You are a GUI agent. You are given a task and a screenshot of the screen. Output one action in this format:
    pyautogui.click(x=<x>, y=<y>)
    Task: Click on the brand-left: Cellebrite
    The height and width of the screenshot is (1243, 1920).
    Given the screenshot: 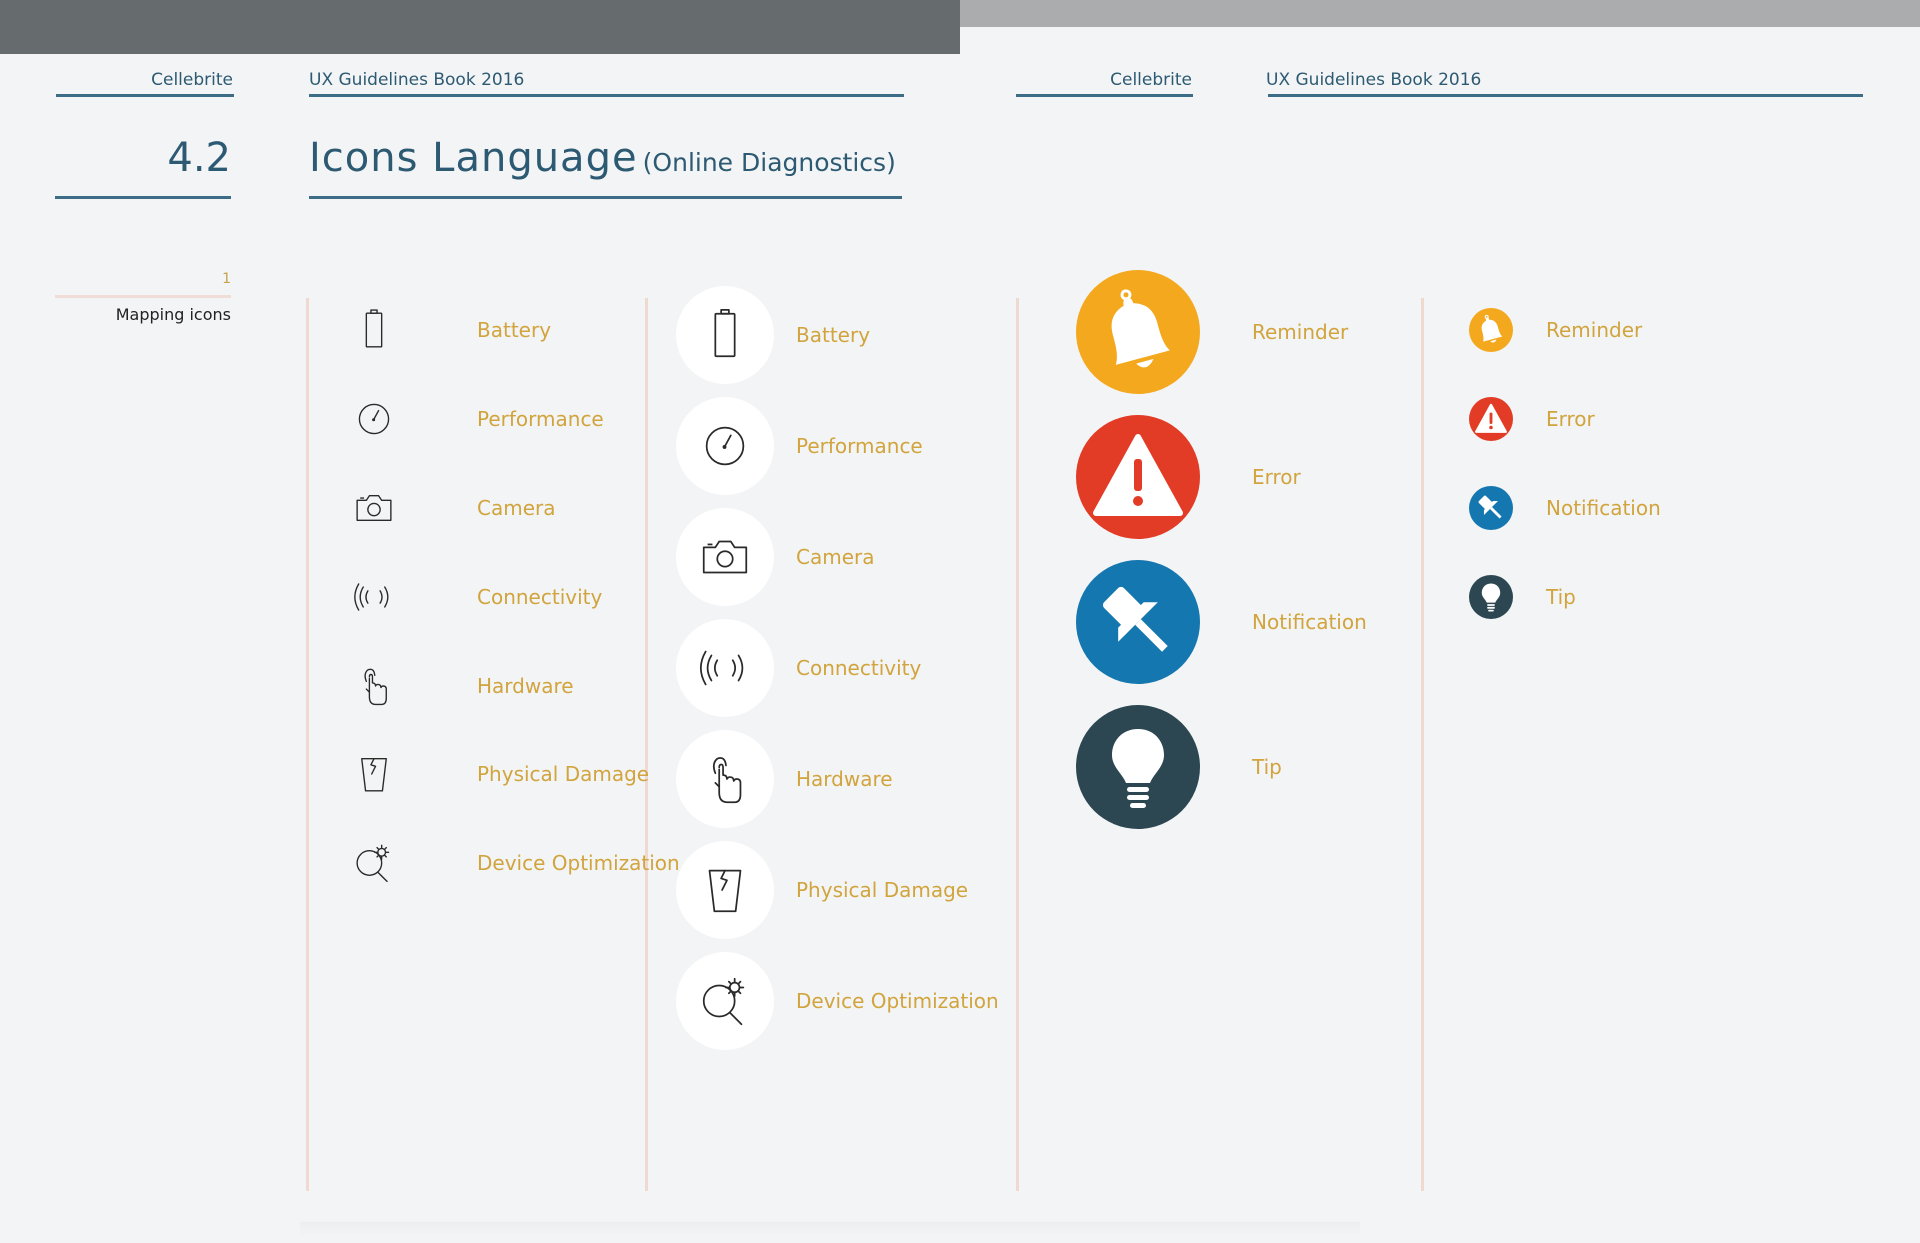 What is the action you would take?
    pyautogui.click(x=192, y=80)
    